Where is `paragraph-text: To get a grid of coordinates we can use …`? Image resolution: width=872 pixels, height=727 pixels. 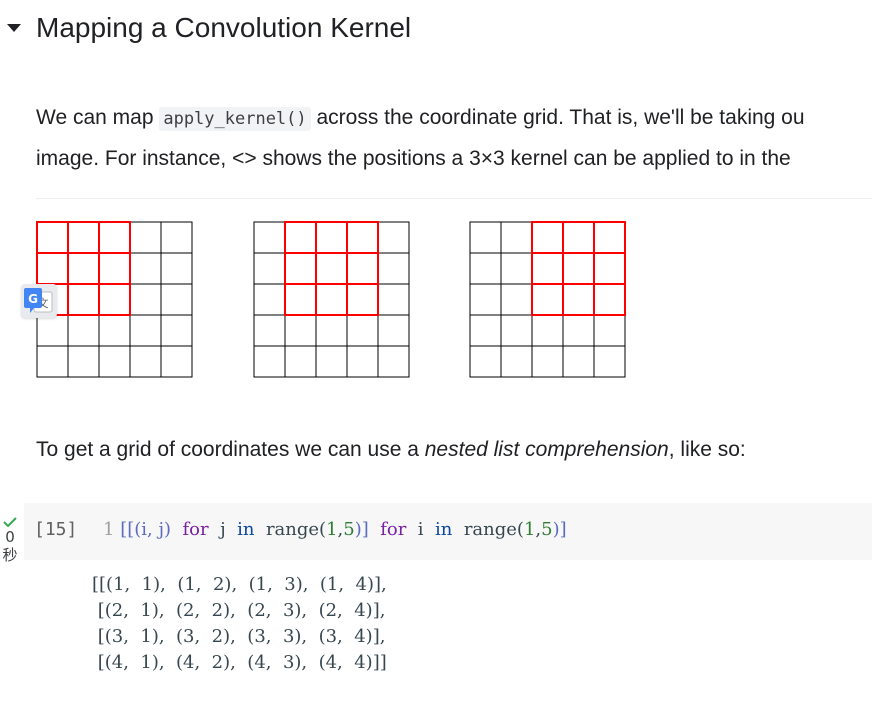 paragraph-text: To get a grid of coordinates we can use … is located at coordinates (230, 449).